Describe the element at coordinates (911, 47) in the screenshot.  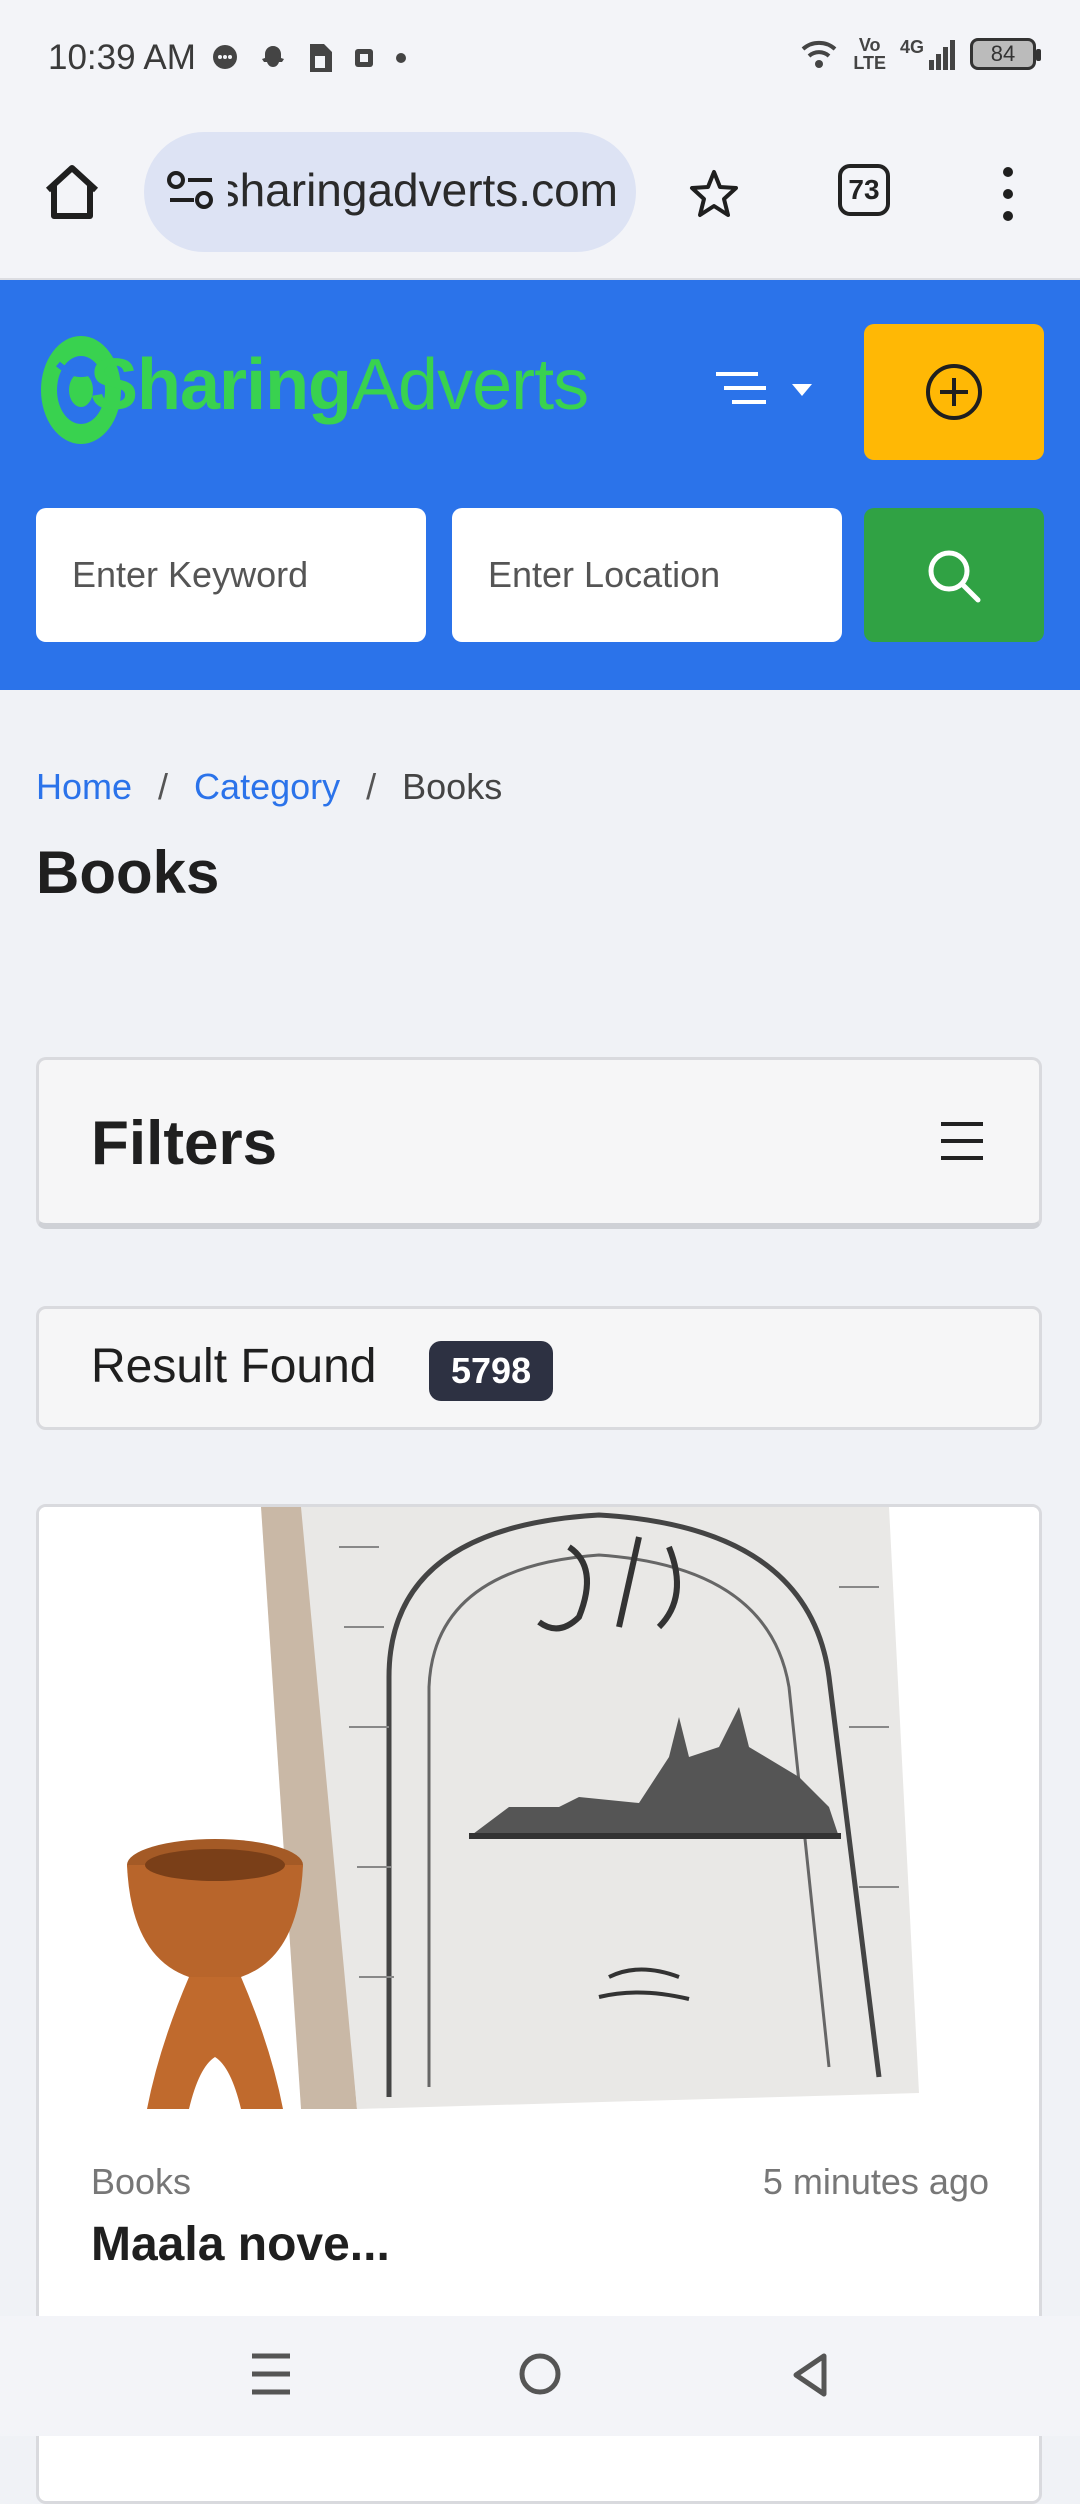
I see `network-type: 4G` at that location.